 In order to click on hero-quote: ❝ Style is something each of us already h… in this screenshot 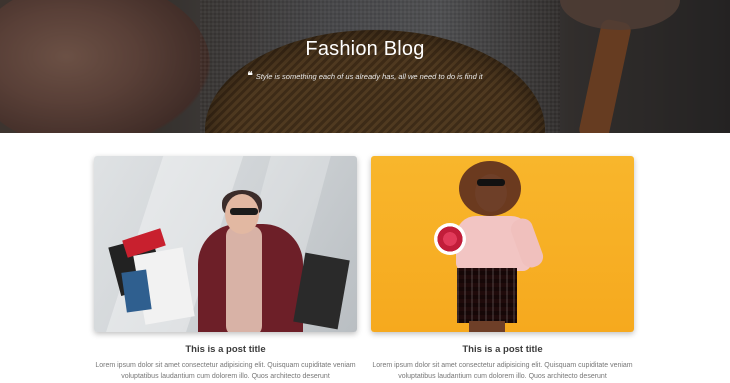, I will do `click(365, 76)`.